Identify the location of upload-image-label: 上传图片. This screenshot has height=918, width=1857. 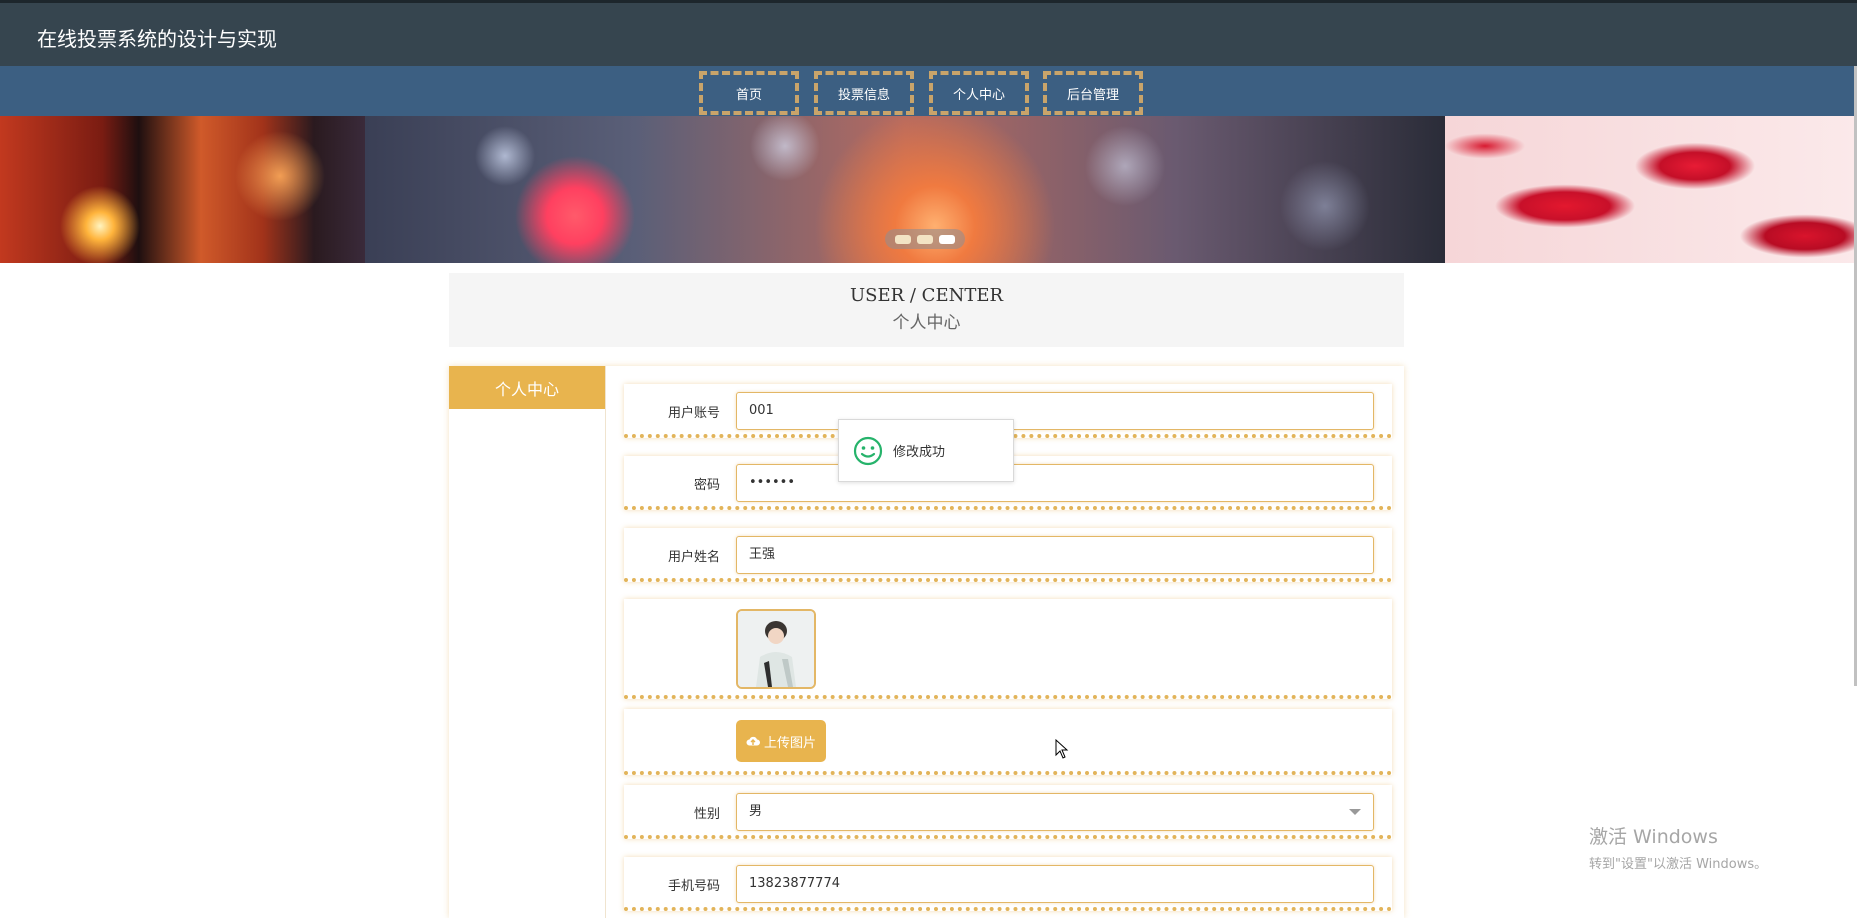
(789, 743).